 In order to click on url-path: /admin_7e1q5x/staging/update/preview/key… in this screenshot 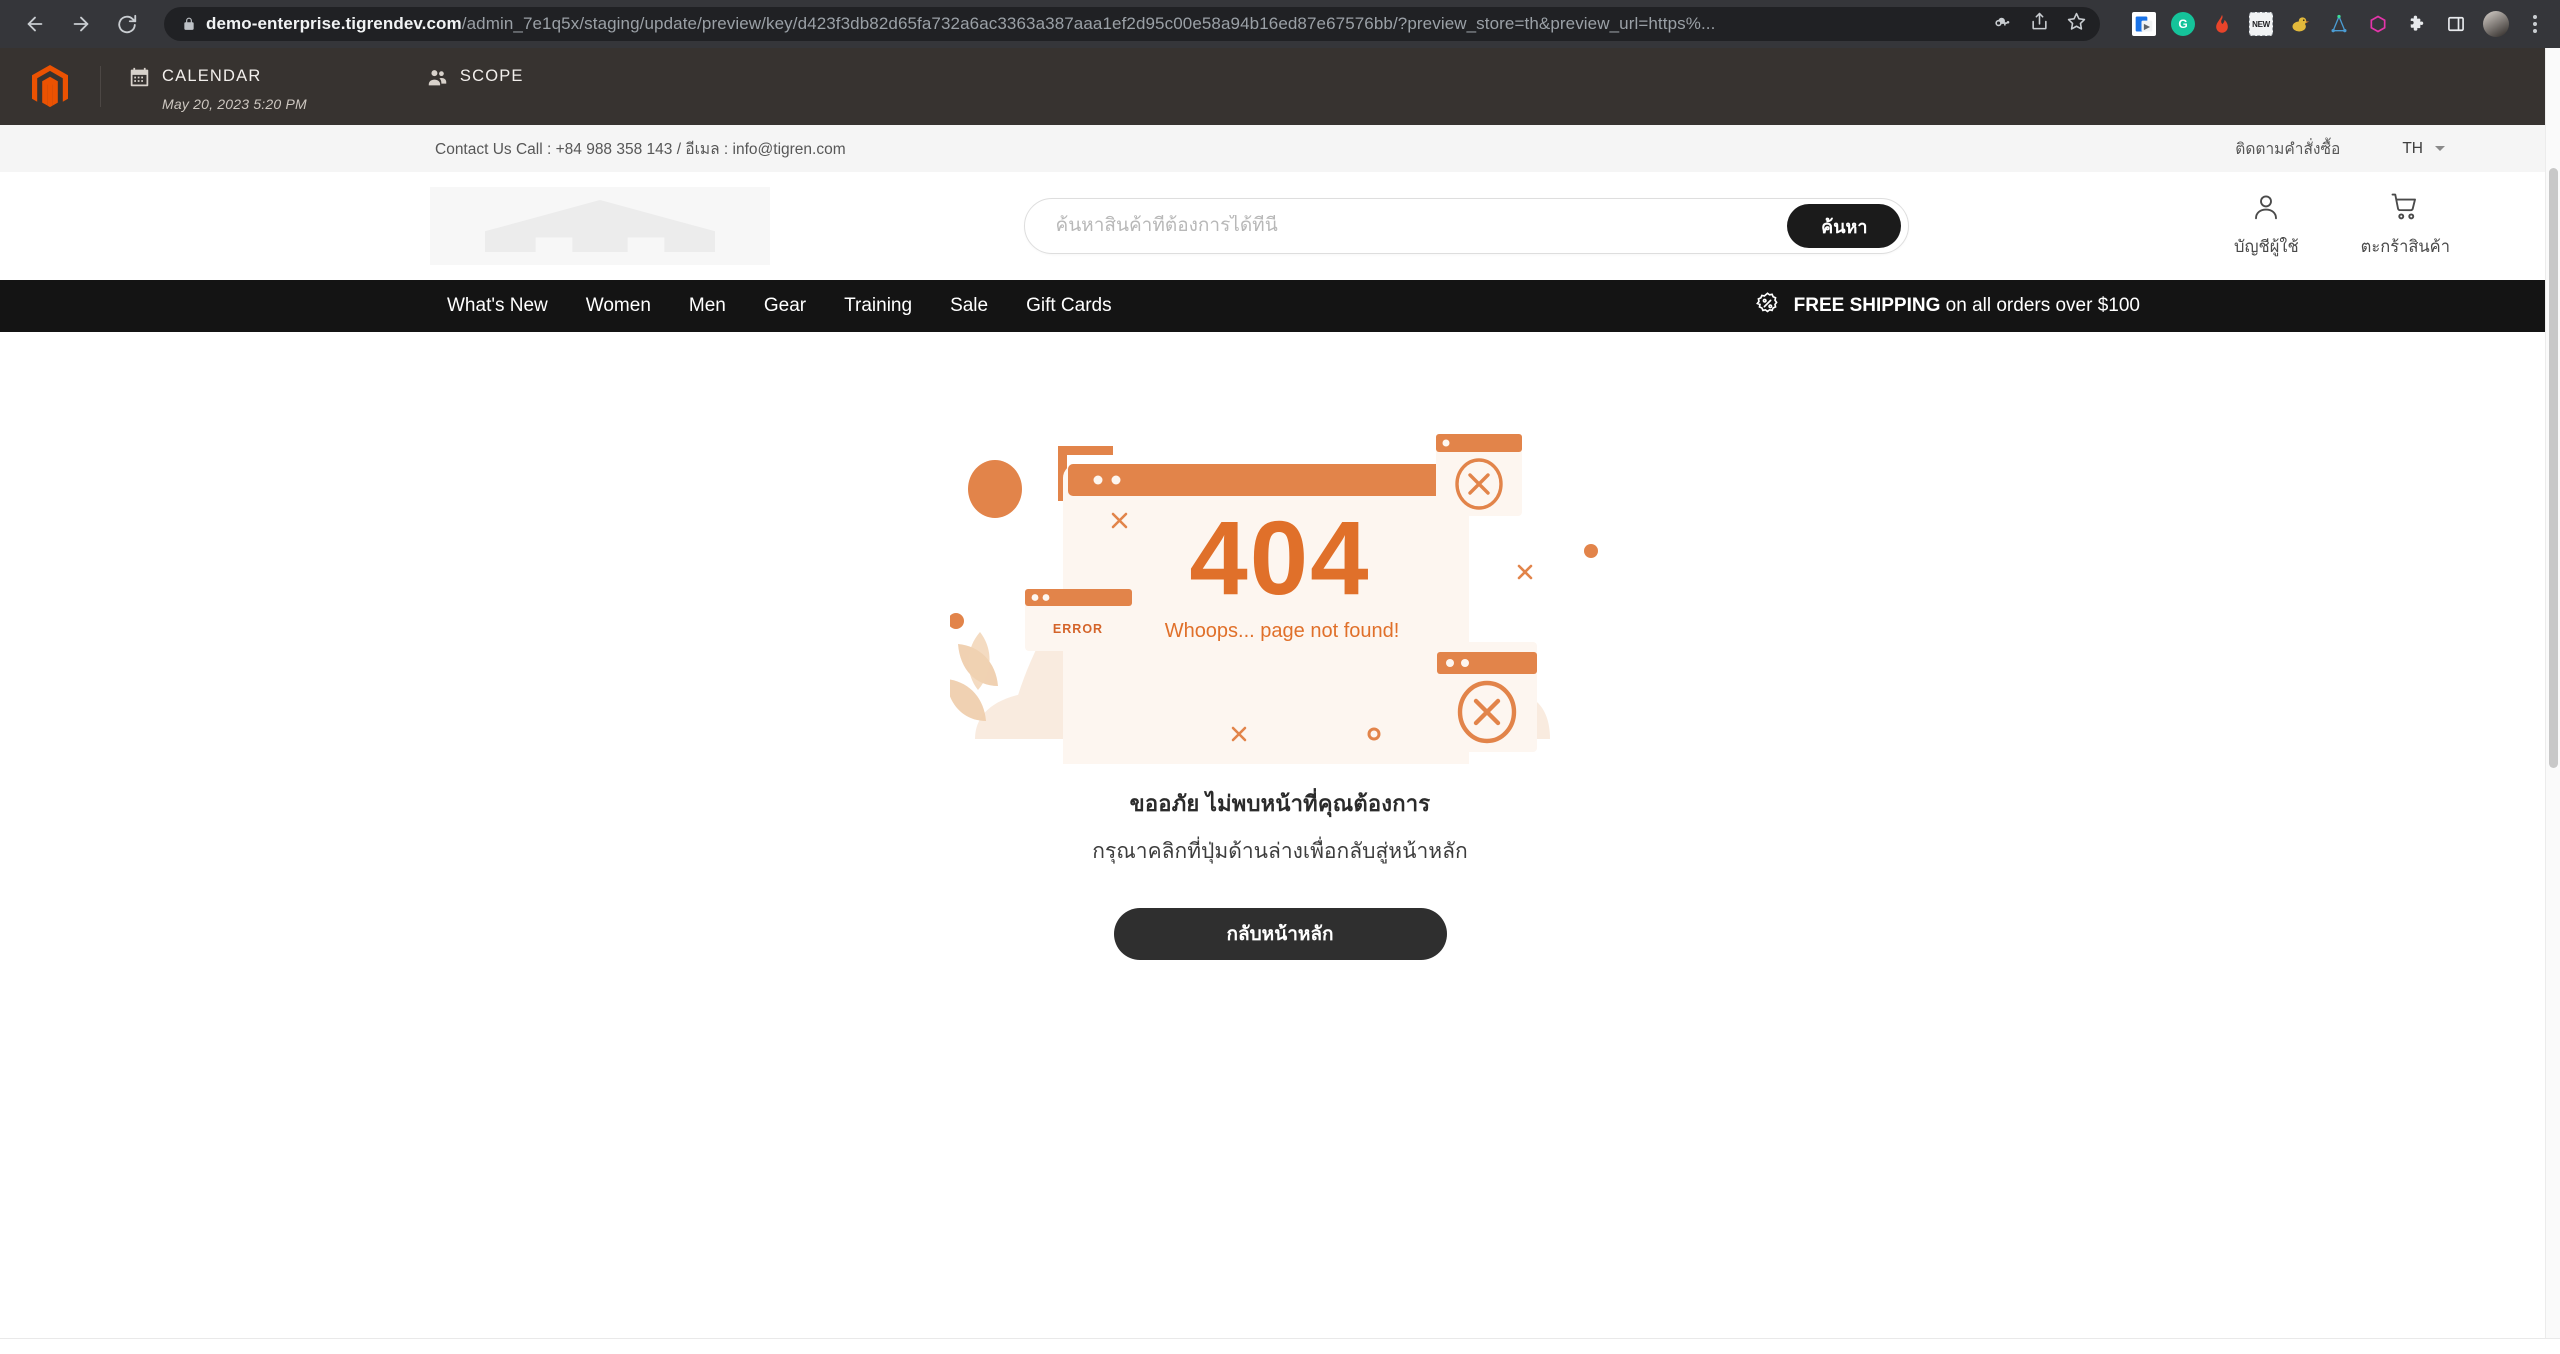, I will do `click(1088, 23)`.